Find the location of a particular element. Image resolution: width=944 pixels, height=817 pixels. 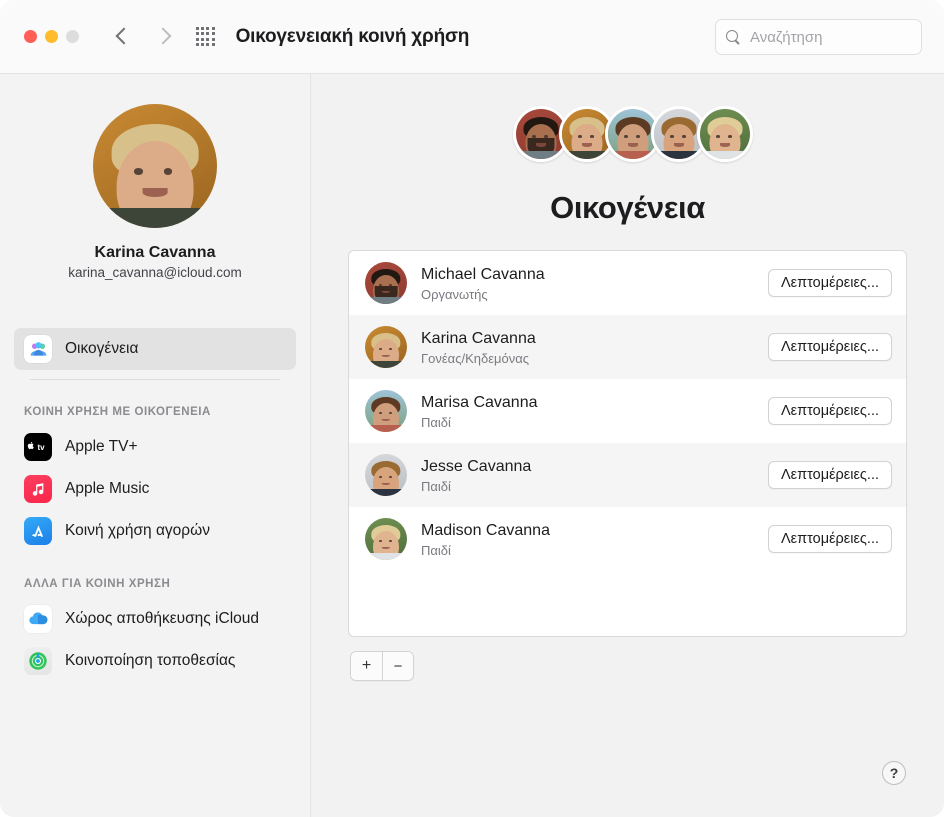

search-placeholder: Αναζήτηση is located at coordinates (786, 37).